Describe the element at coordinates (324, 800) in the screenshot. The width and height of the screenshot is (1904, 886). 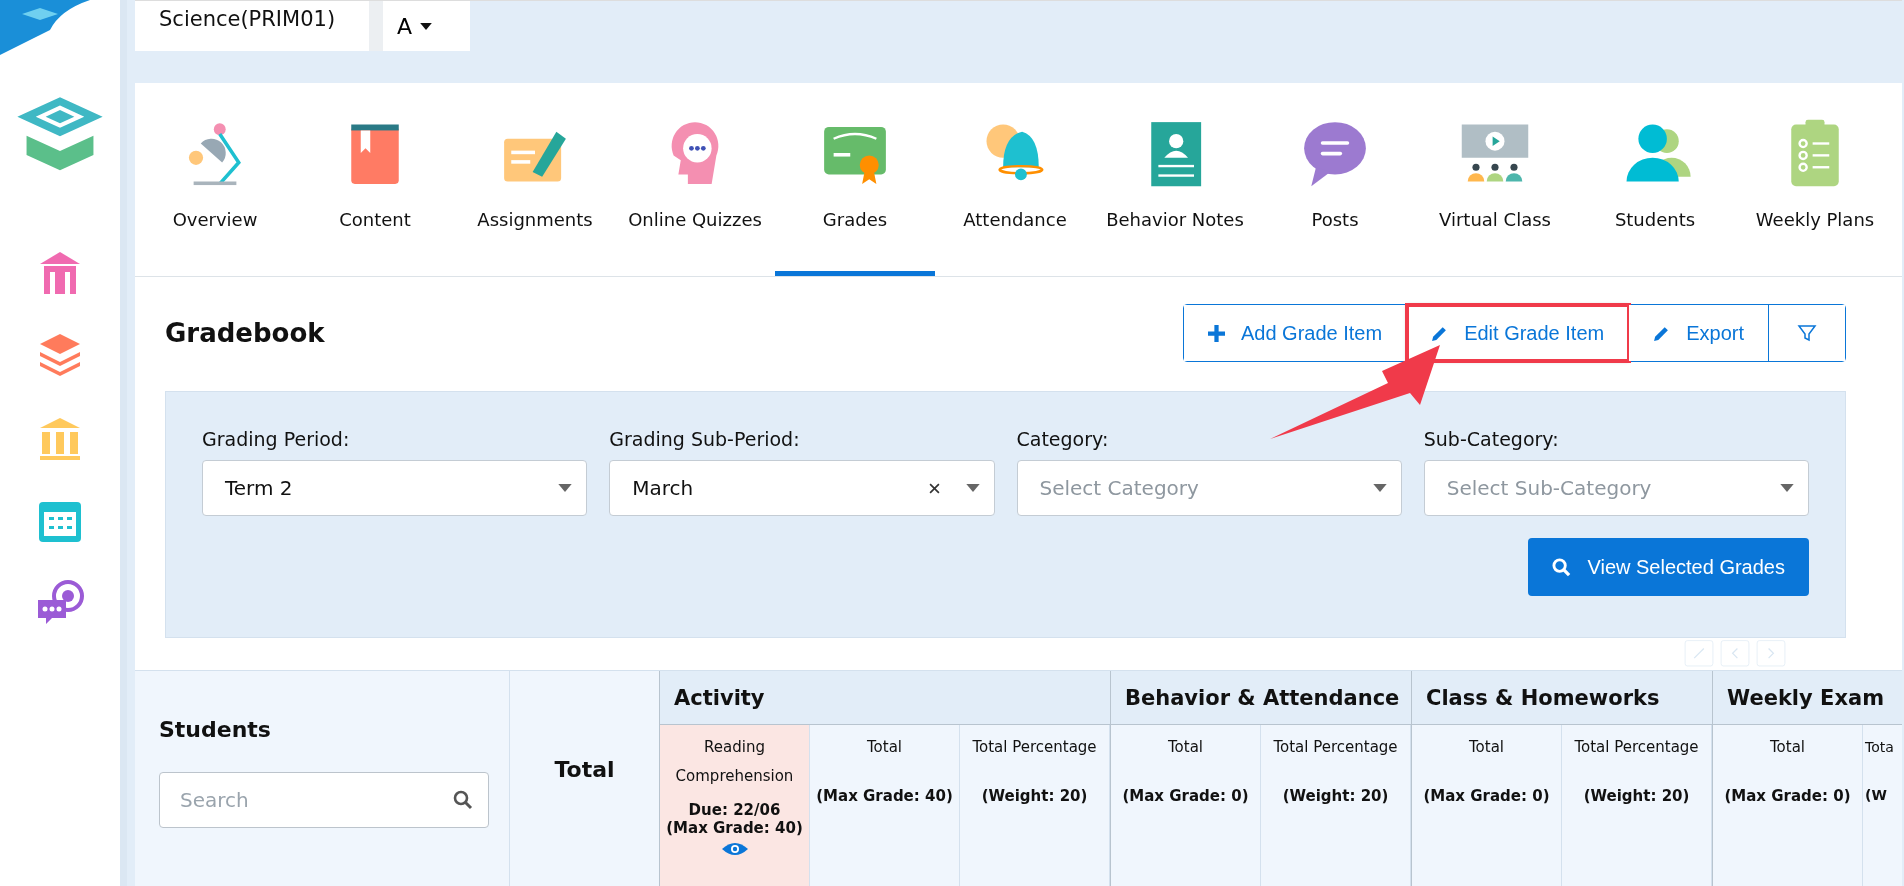
I see `search-field: Search` at that location.